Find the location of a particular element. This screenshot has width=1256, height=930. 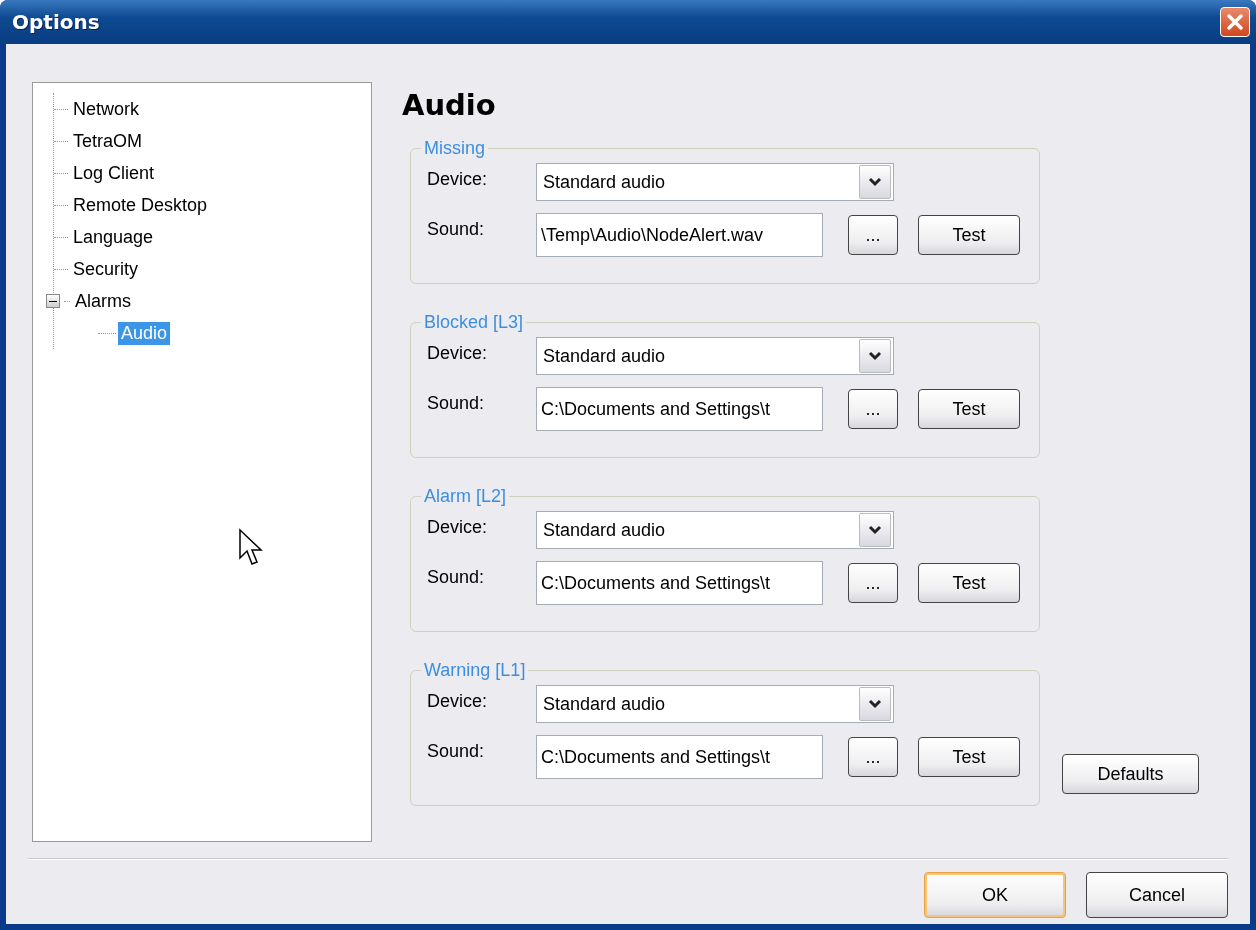

group-title: Warning [L1] is located at coordinates (475, 670).